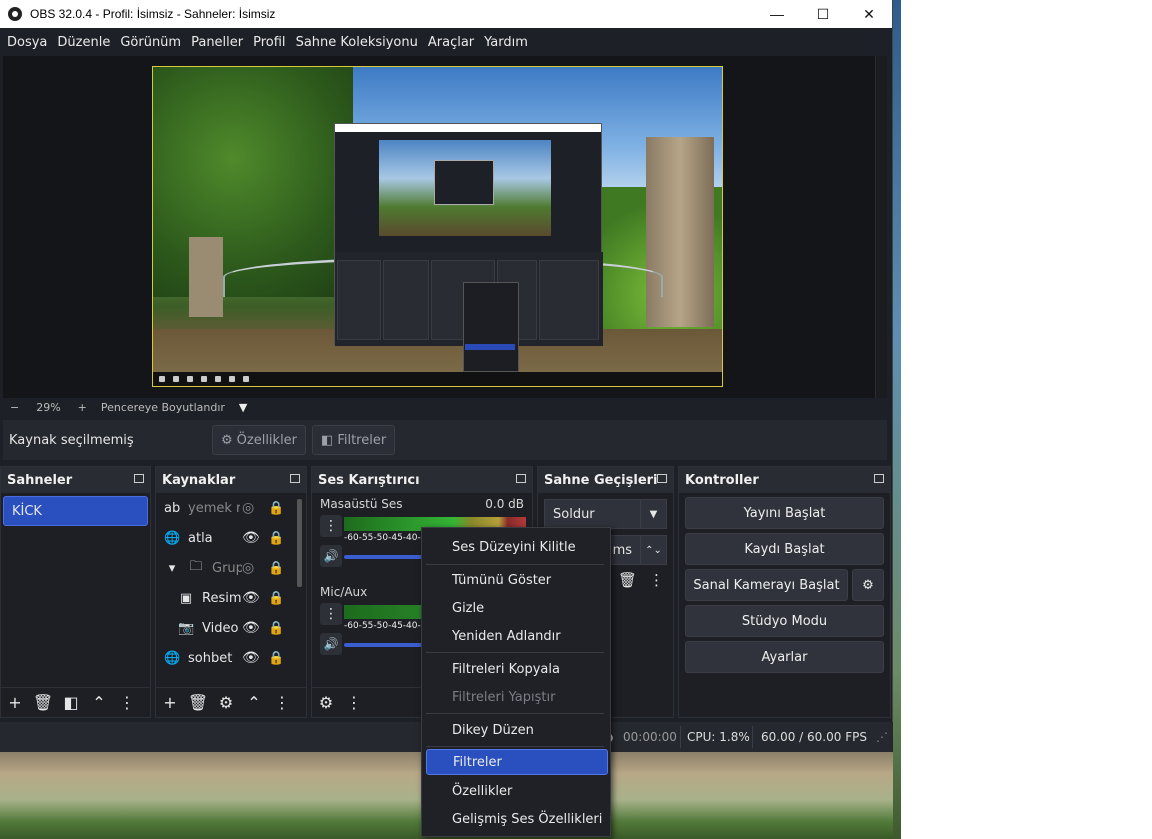  What do you see at coordinates (357, 42) in the screenshot?
I see `menu-scene-collection: Sahne Koleksiyonu` at bounding box center [357, 42].